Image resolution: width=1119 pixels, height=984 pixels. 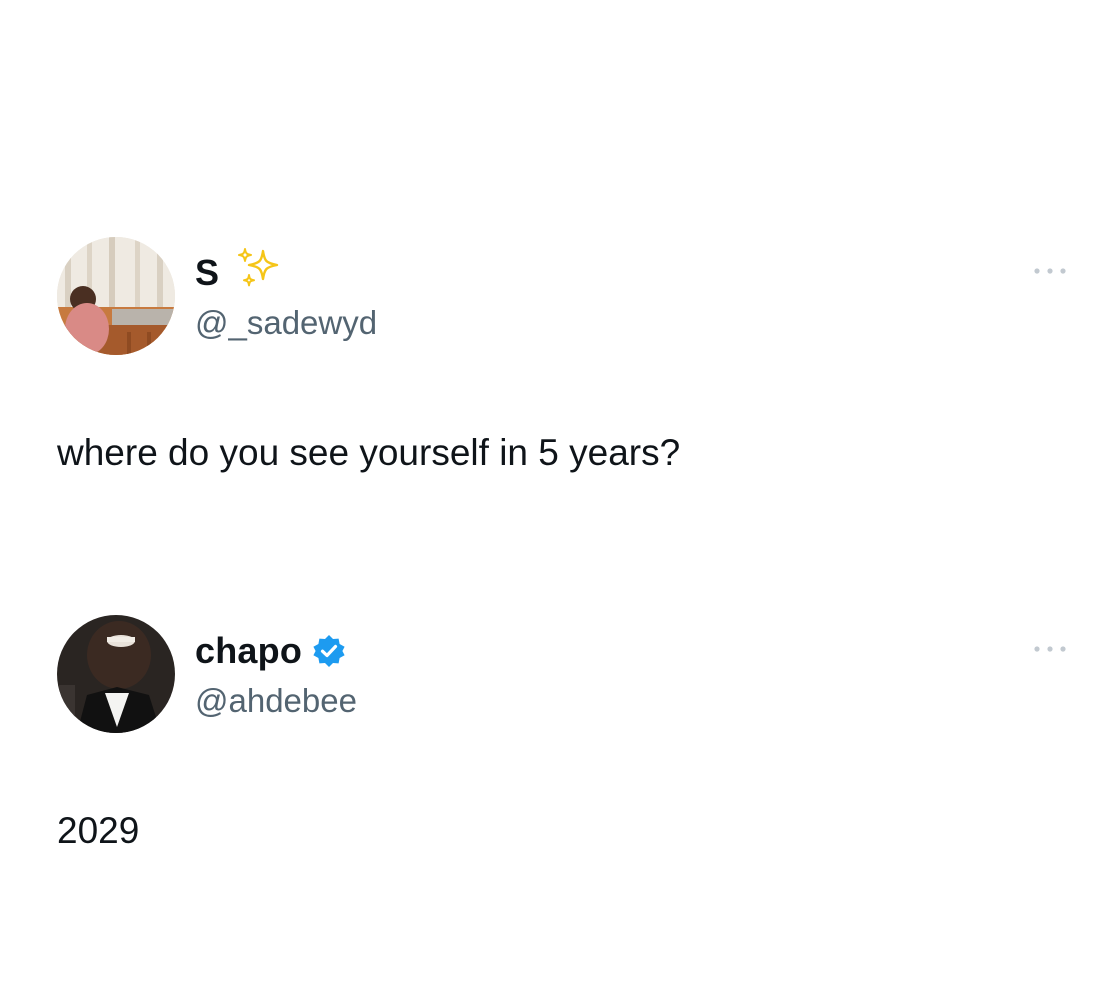 I want to click on display-name: S, so click(x=238, y=271).